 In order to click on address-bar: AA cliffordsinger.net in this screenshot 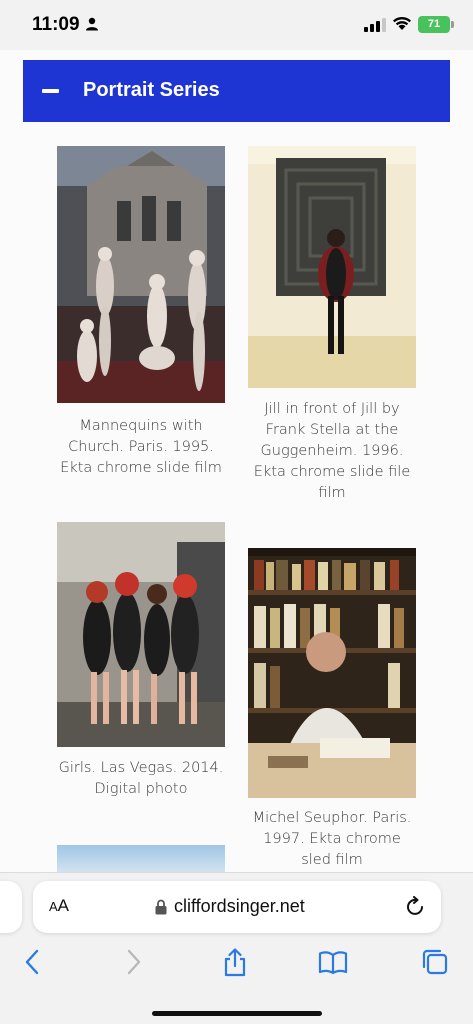, I will do `click(237, 907)`.